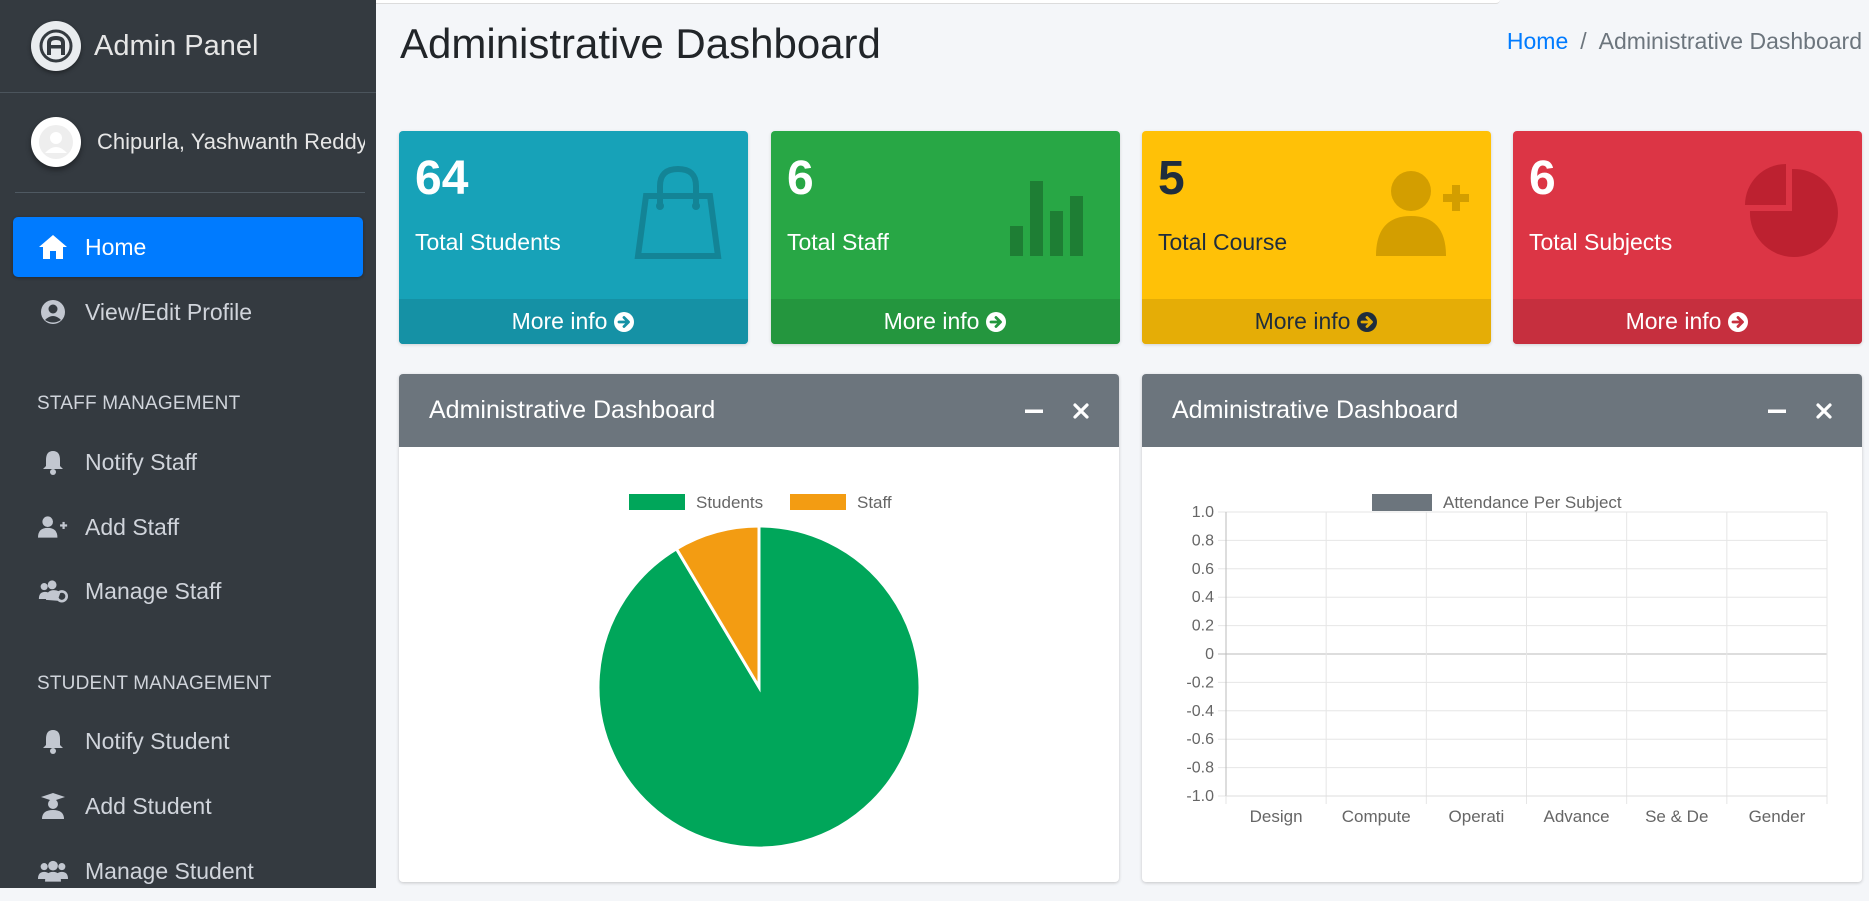  What do you see at coordinates (1601, 242) in the screenshot?
I see `stat-label: Total Subjects` at bounding box center [1601, 242].